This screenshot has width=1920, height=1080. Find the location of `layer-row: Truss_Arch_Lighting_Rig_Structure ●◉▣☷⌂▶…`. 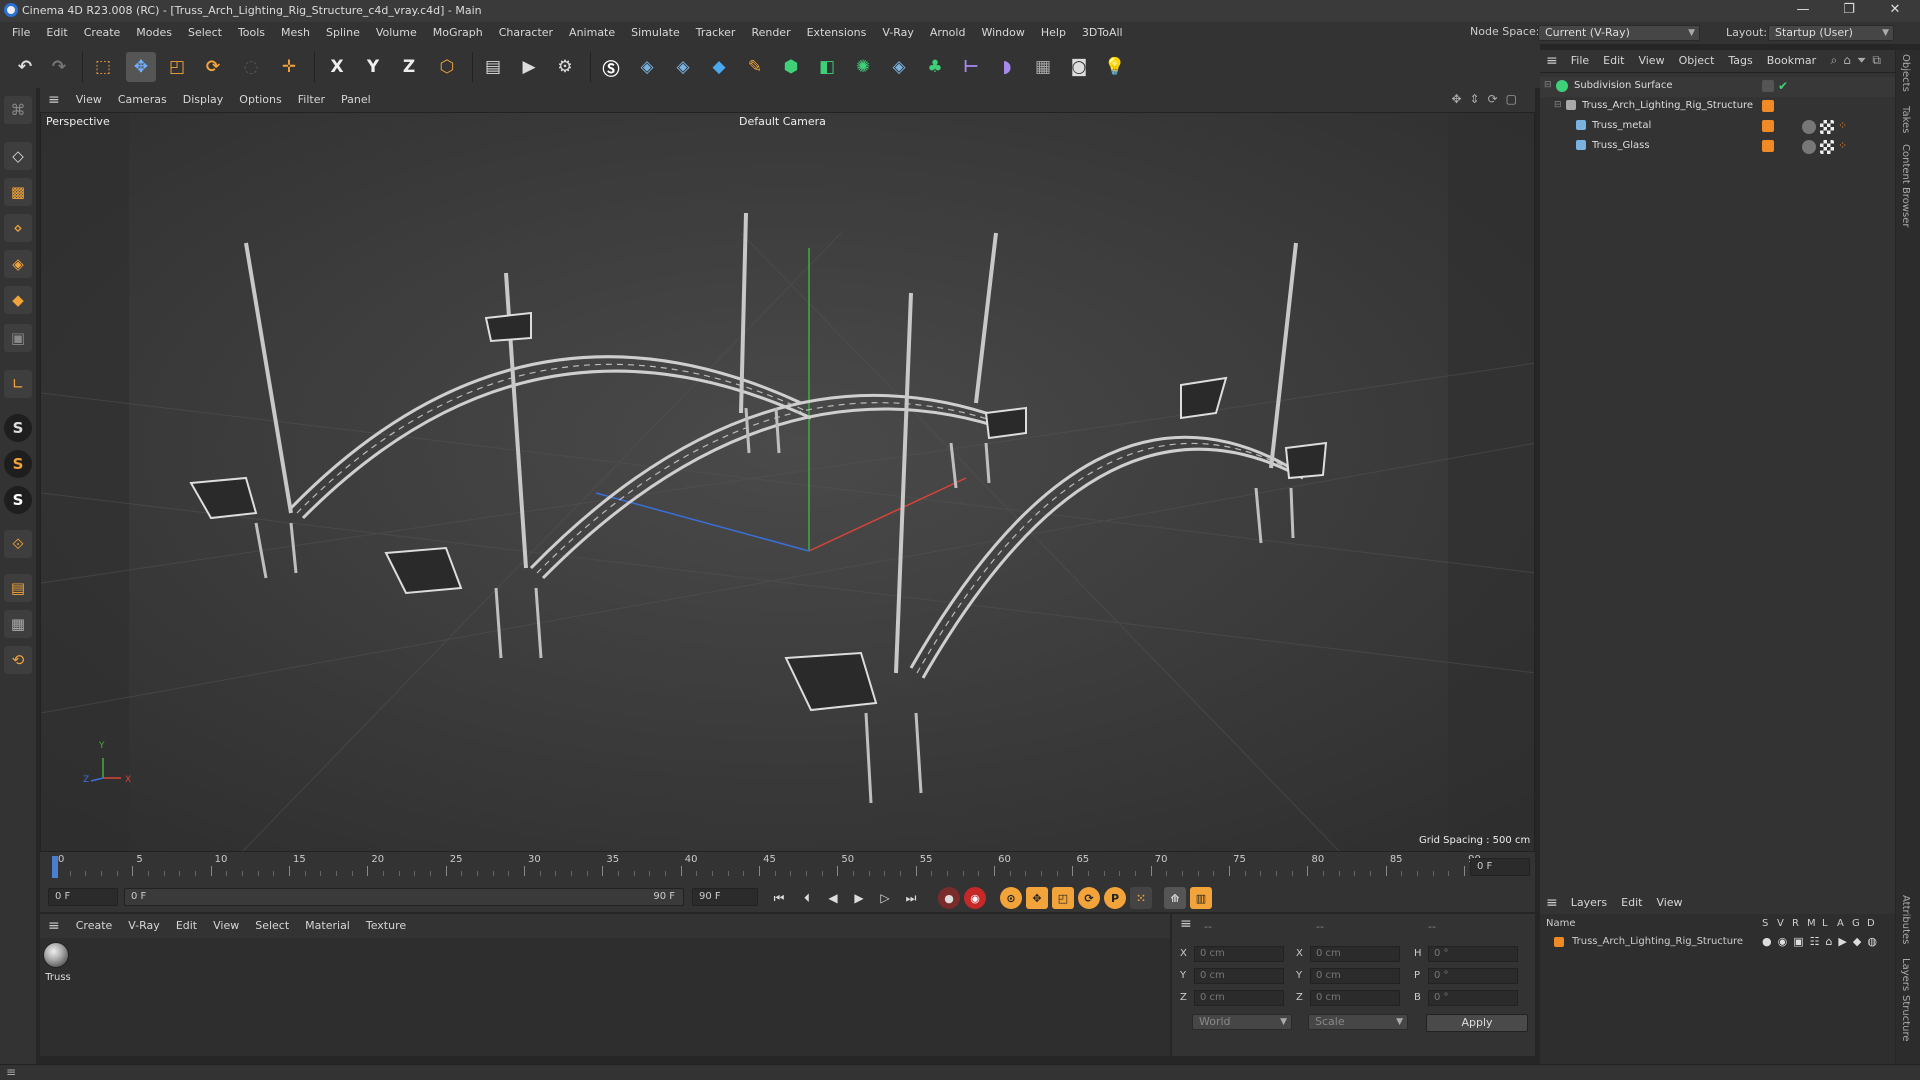

layer-row: Truss_Arch_Lighting_Rig_Structure ●◉▣☷⌂▶… is located at coordinates (1717, 943).